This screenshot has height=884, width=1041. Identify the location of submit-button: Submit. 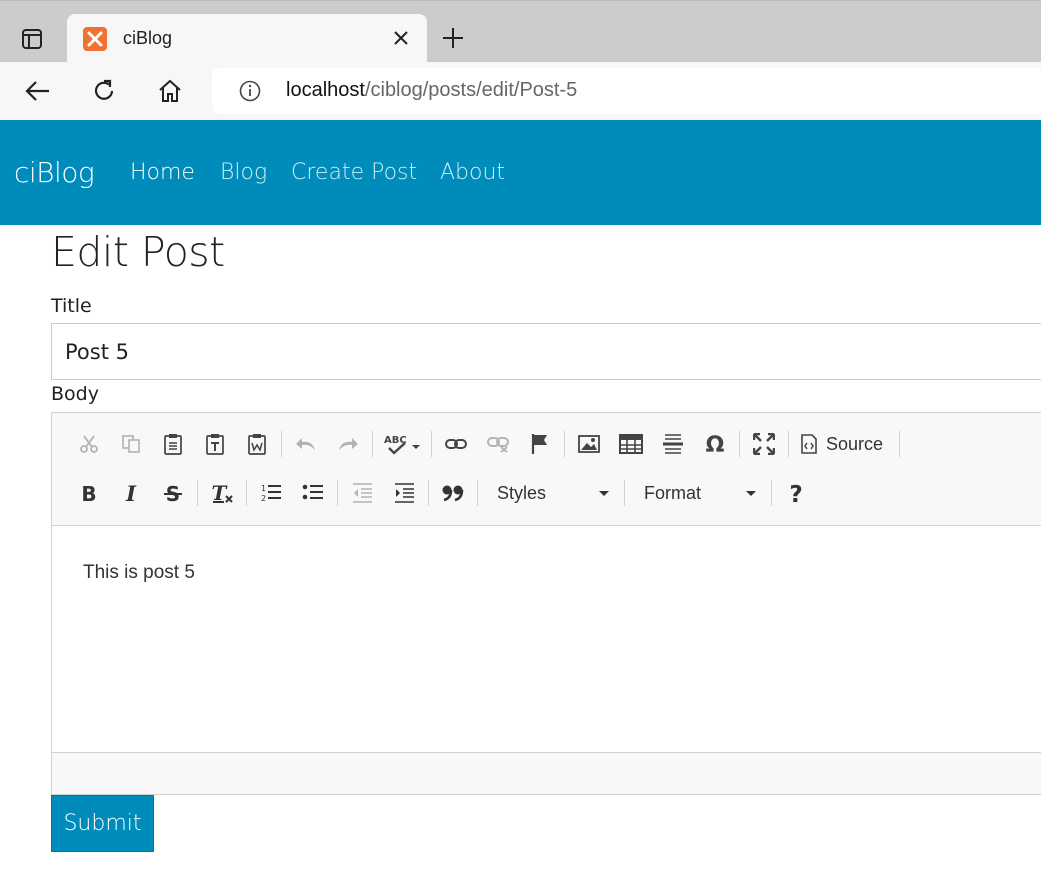
(102, 823).